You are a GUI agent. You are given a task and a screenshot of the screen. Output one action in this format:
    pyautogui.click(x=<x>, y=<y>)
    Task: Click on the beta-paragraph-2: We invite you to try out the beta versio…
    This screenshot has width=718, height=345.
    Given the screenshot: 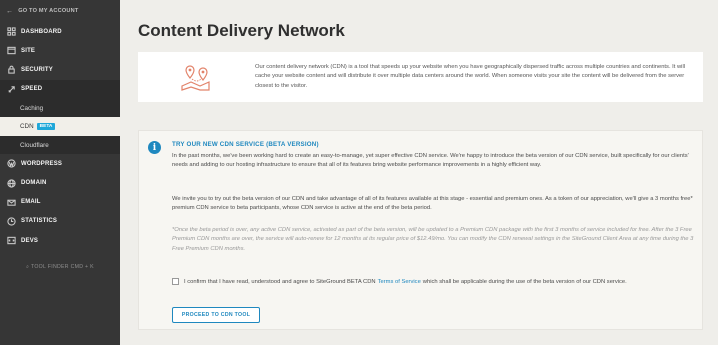 What is the action you would take?
    pyautogui.click(x=432, y=204)
    